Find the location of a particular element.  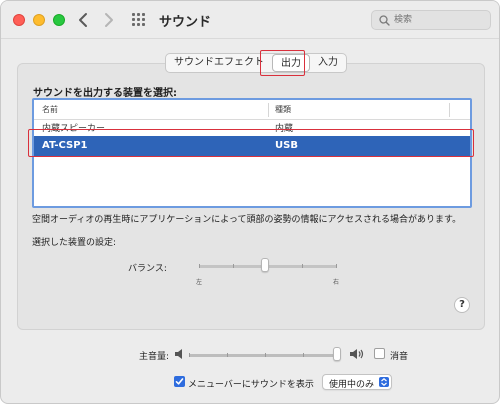

tab-bar: サウンドエフェクト 出力 入力 is located at coordinates (256, 63).